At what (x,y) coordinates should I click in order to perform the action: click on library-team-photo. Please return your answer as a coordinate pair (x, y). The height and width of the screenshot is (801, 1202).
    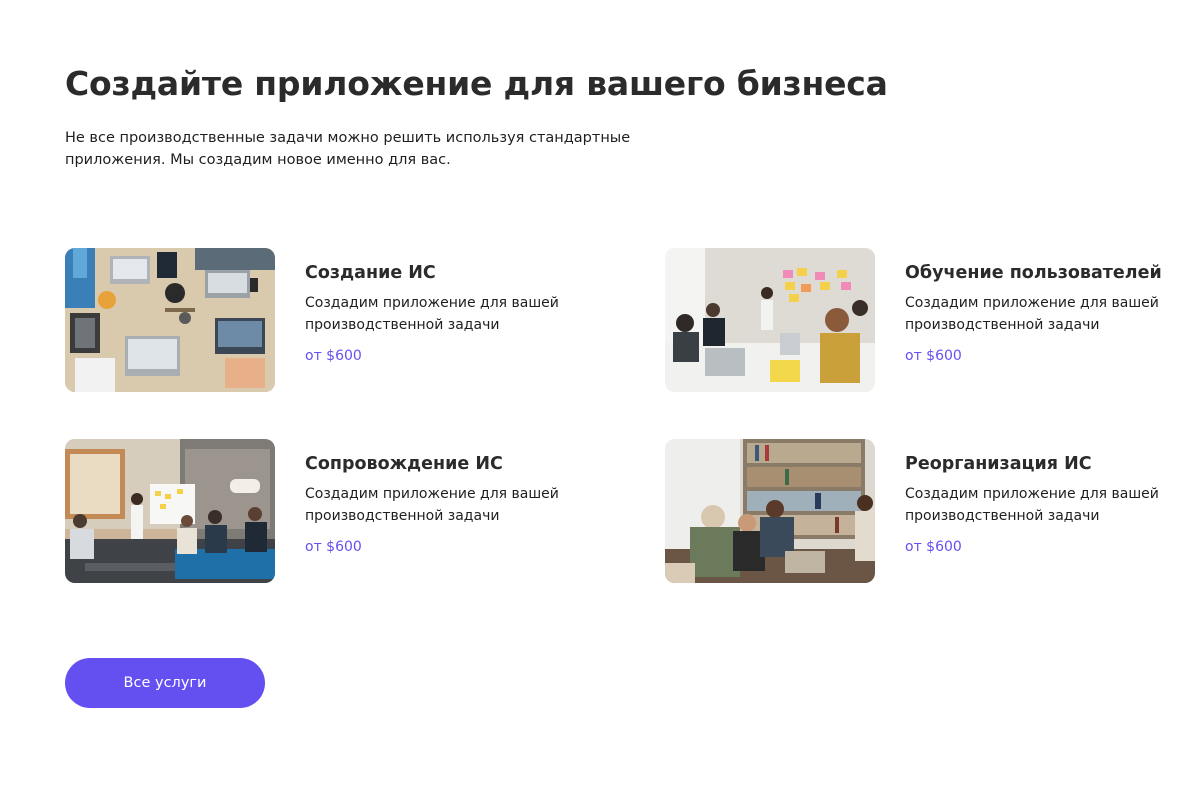
    Looking at the image, I should click on (770, 511).